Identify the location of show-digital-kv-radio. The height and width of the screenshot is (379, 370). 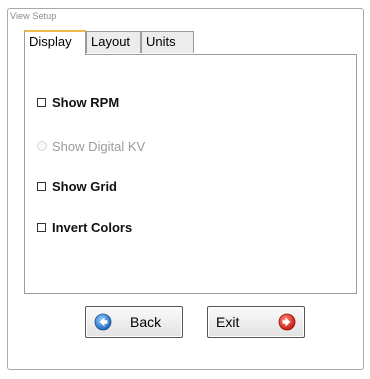
(42, 146).